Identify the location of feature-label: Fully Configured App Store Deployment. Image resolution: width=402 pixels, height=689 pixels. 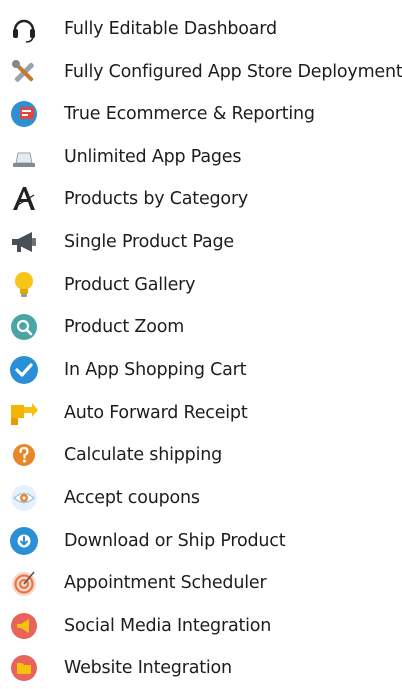
(233, 72).